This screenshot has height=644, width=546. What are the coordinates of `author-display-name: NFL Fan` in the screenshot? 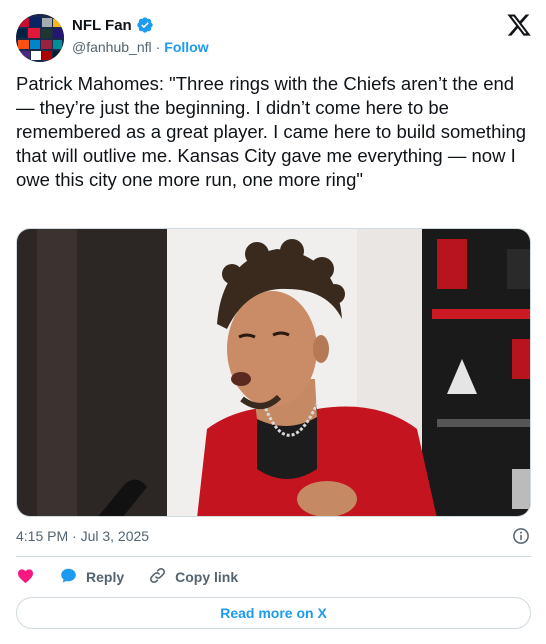 It's located at (102, 25).